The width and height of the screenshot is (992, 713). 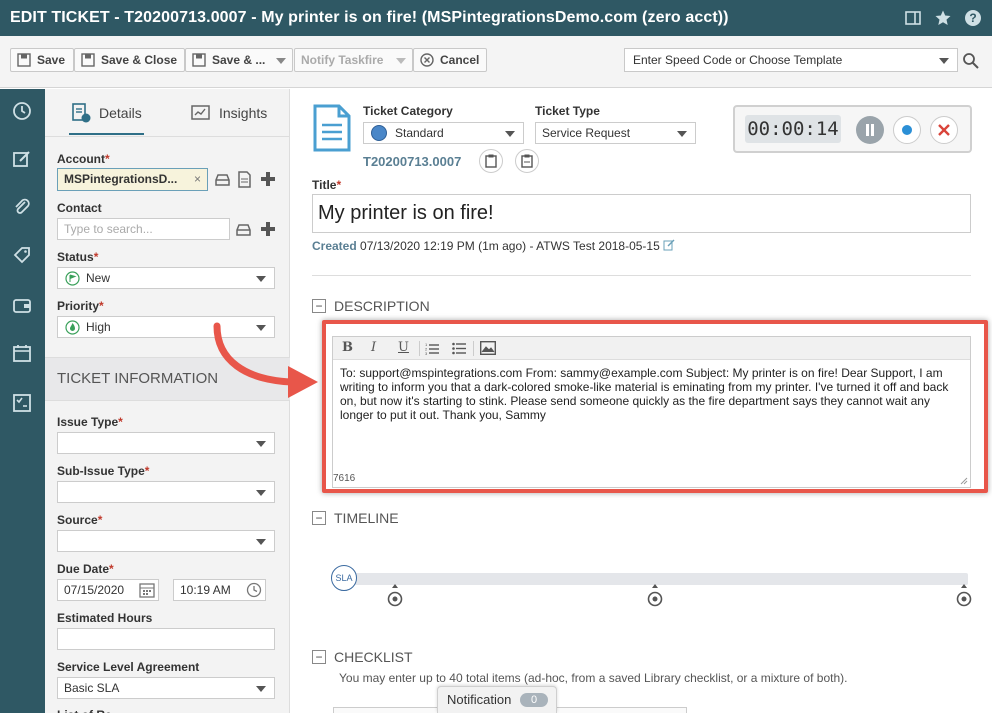 What do you see at coordinates (379, 133) in the screenshot?
I see `category-color-dot` at bounding box center [379, 133].